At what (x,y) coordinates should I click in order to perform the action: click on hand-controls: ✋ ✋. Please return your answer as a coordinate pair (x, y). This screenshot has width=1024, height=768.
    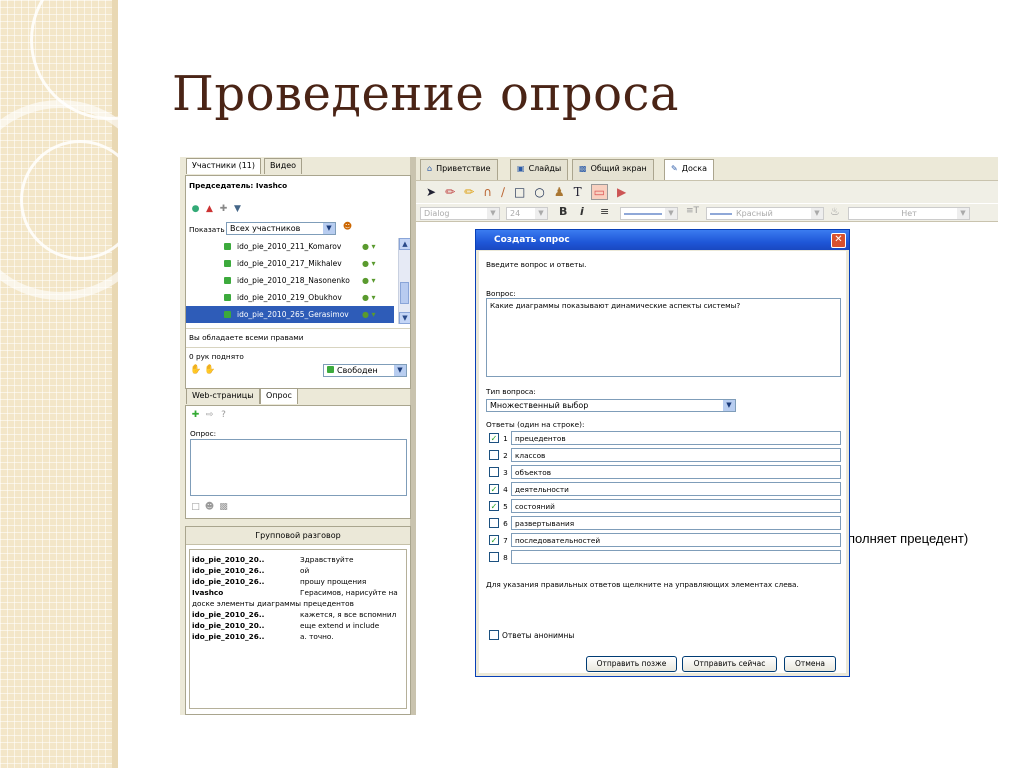
    Looking at the image, I should click on (202, 370).